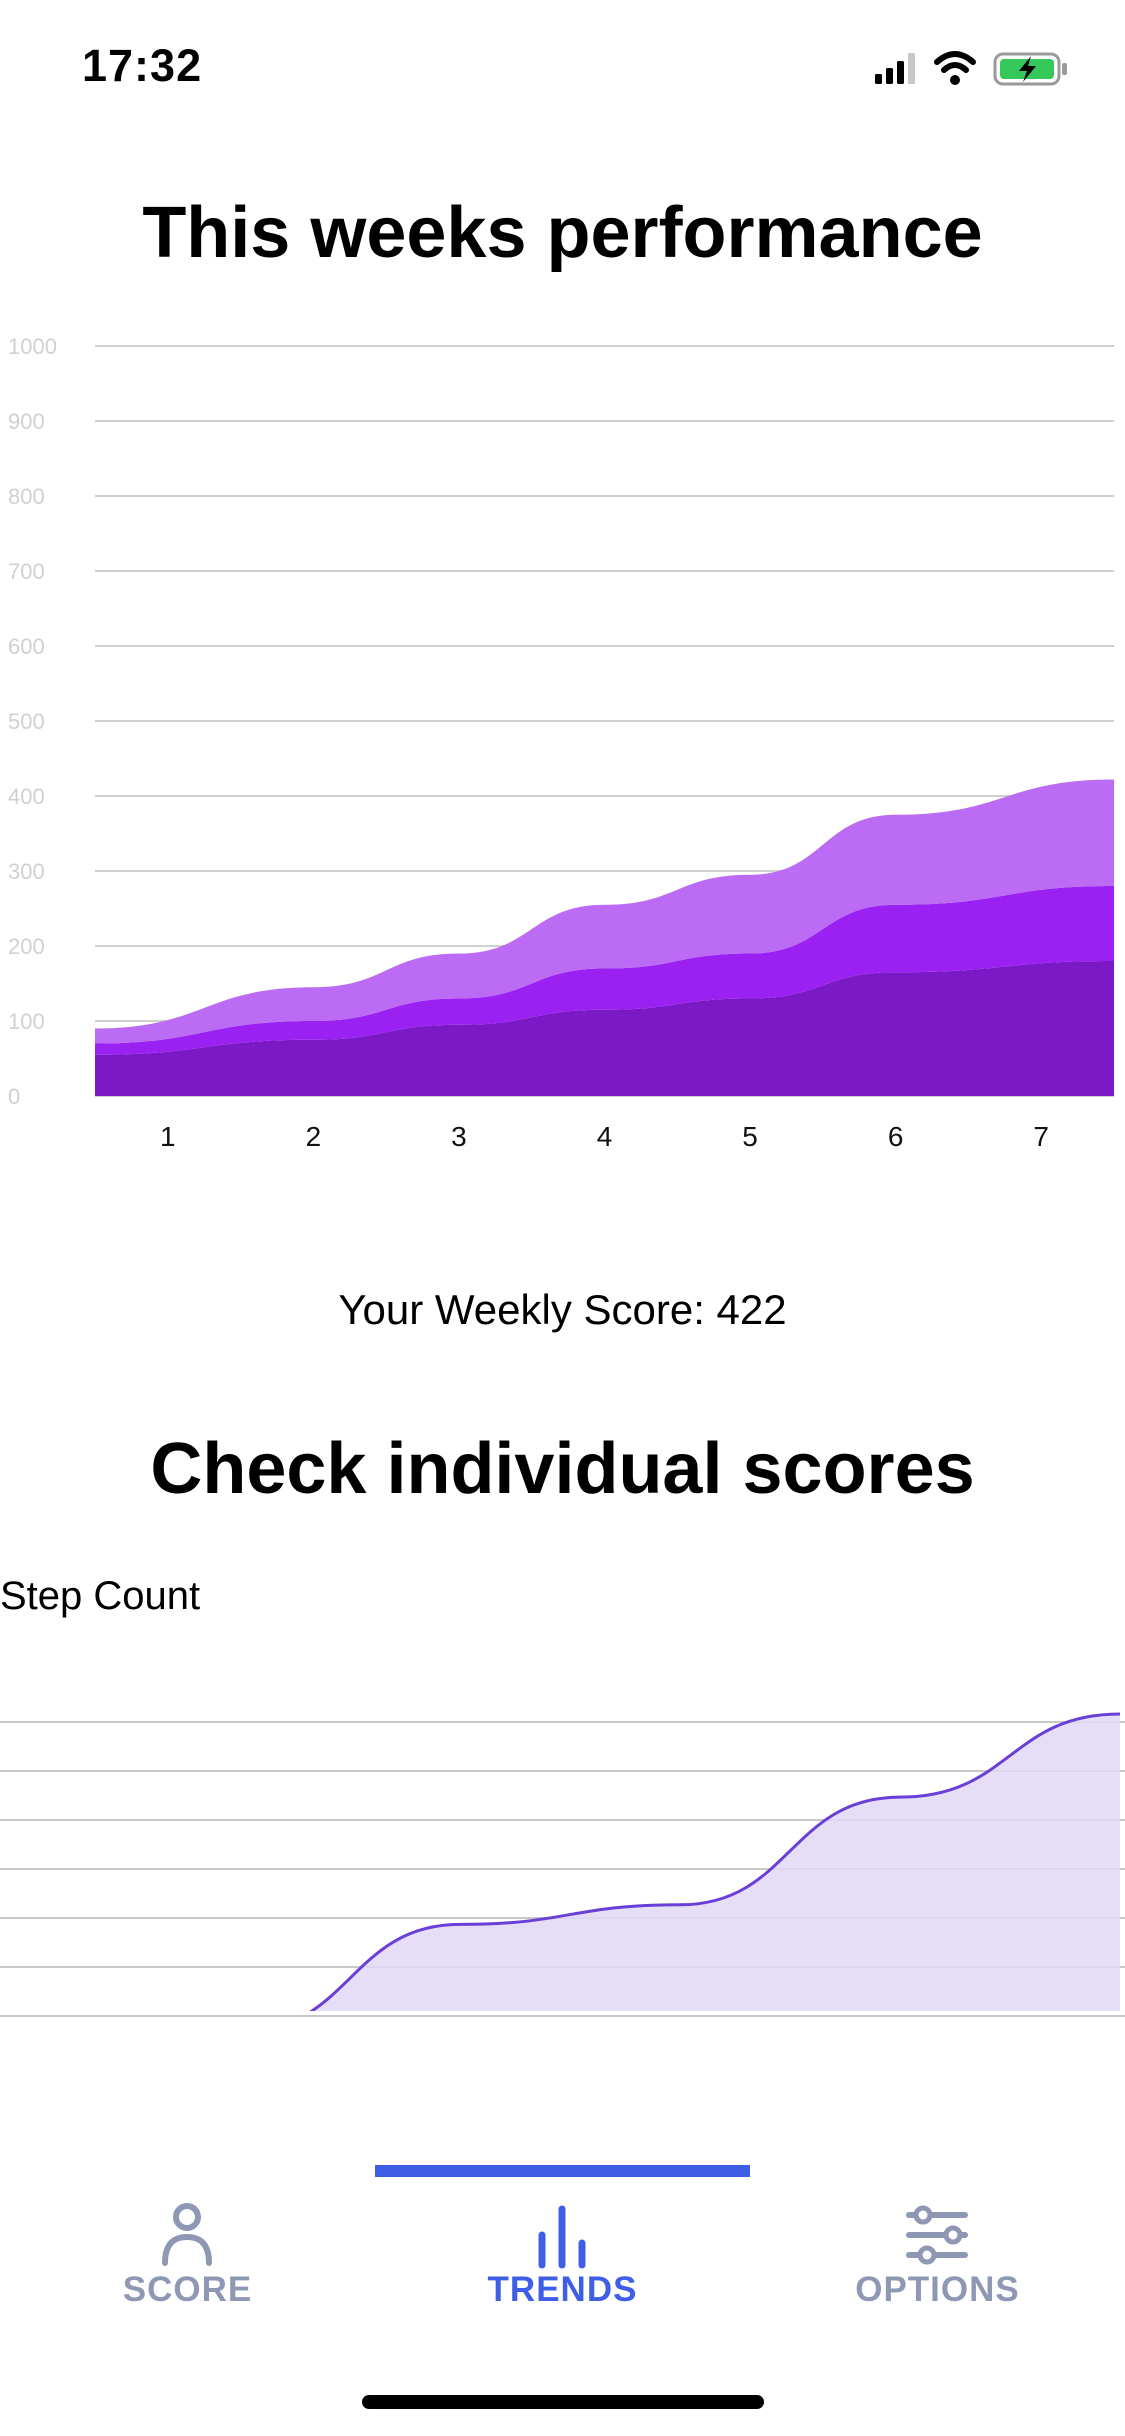 This screenshot has height=2436, width=1125. Describe the element at coordinates (187, 2289) in the screenshot. I see `tab-score-label: SCORE` at that location.